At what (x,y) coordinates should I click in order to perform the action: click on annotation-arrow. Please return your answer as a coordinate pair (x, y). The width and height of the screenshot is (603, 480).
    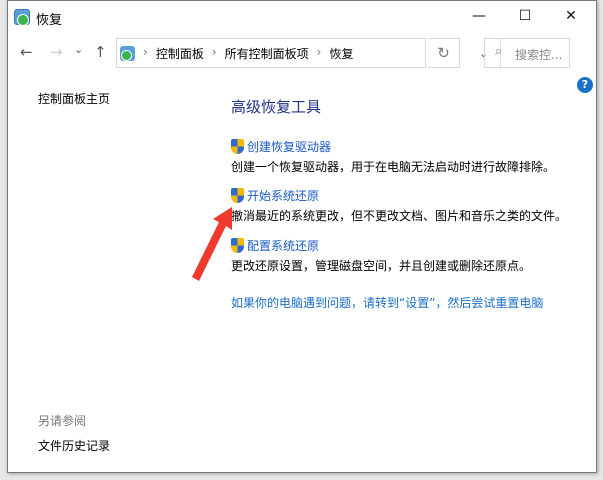
    Looking at the image, I should click on (212, 244).